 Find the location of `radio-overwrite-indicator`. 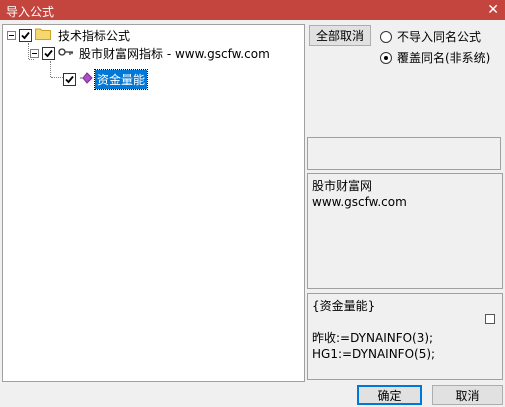

radio-overwrite-indicator is located at coordinates (386, 57).